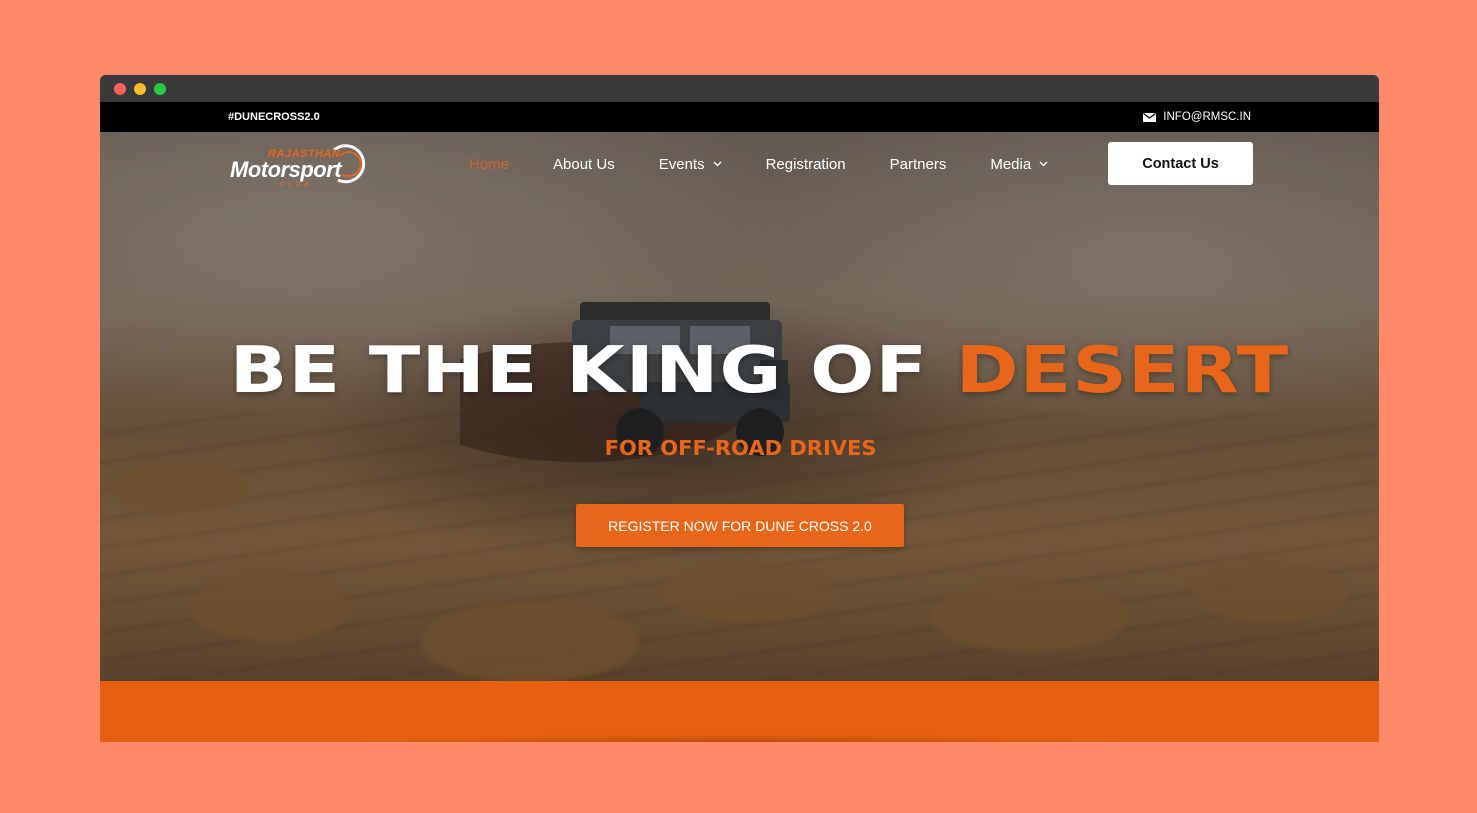  Describe the element at coordinates (739, 117) in the screenshot. I see `top-info-bar: #DUNECROSS2.0 INFO@RMSC.IN` at that location.